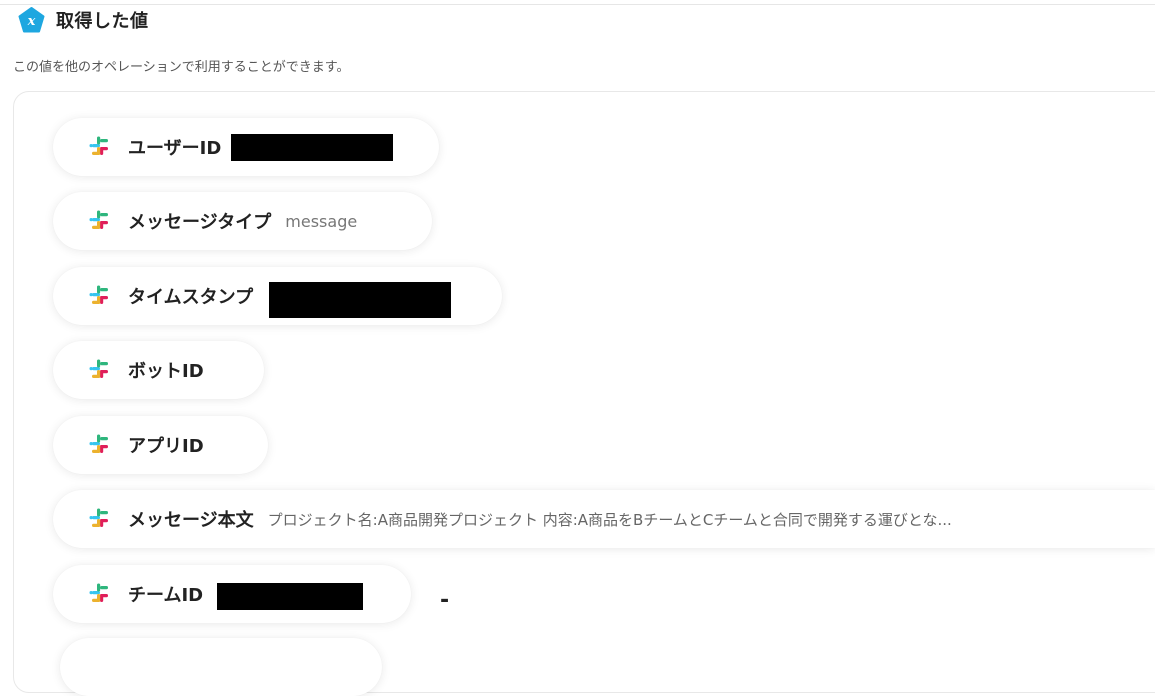 The height and width of the screenshot is (696, 1155). What do you see at coordinates (577, 2) in the screenshot?
I see `top-divider` at bounding box center [577, 2].